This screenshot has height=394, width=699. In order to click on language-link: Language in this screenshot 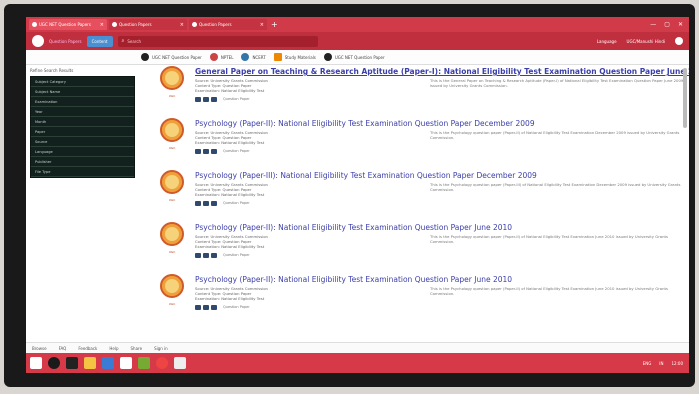, I will do `click(607, 41)`.